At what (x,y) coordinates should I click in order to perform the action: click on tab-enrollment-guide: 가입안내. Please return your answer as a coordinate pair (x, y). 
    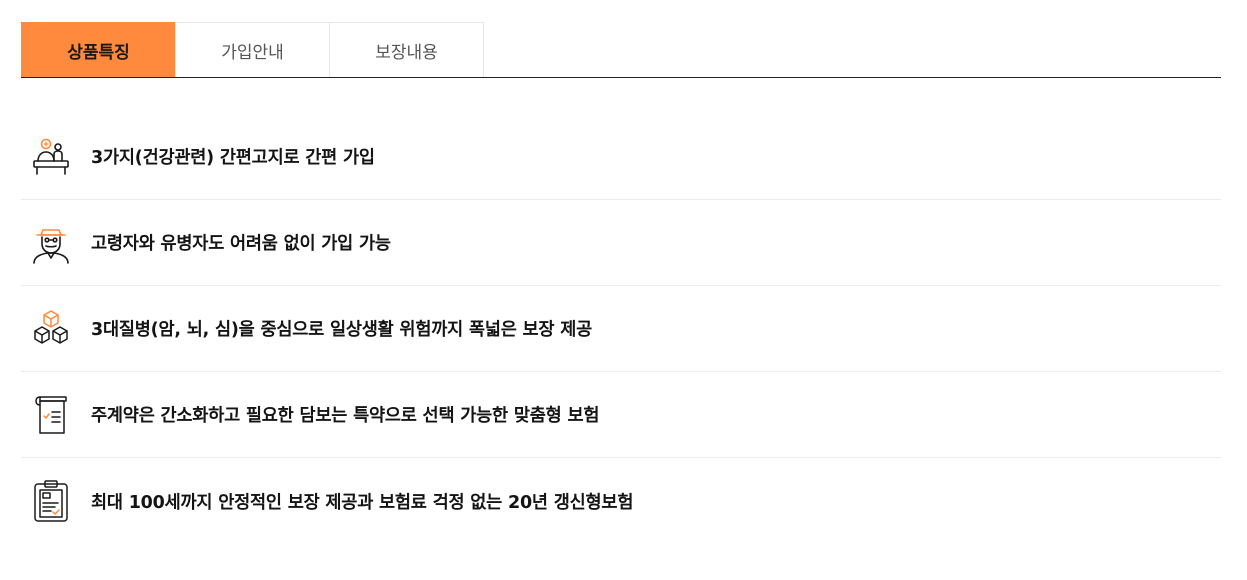
    Looking at the image, I should click on (252, 49).